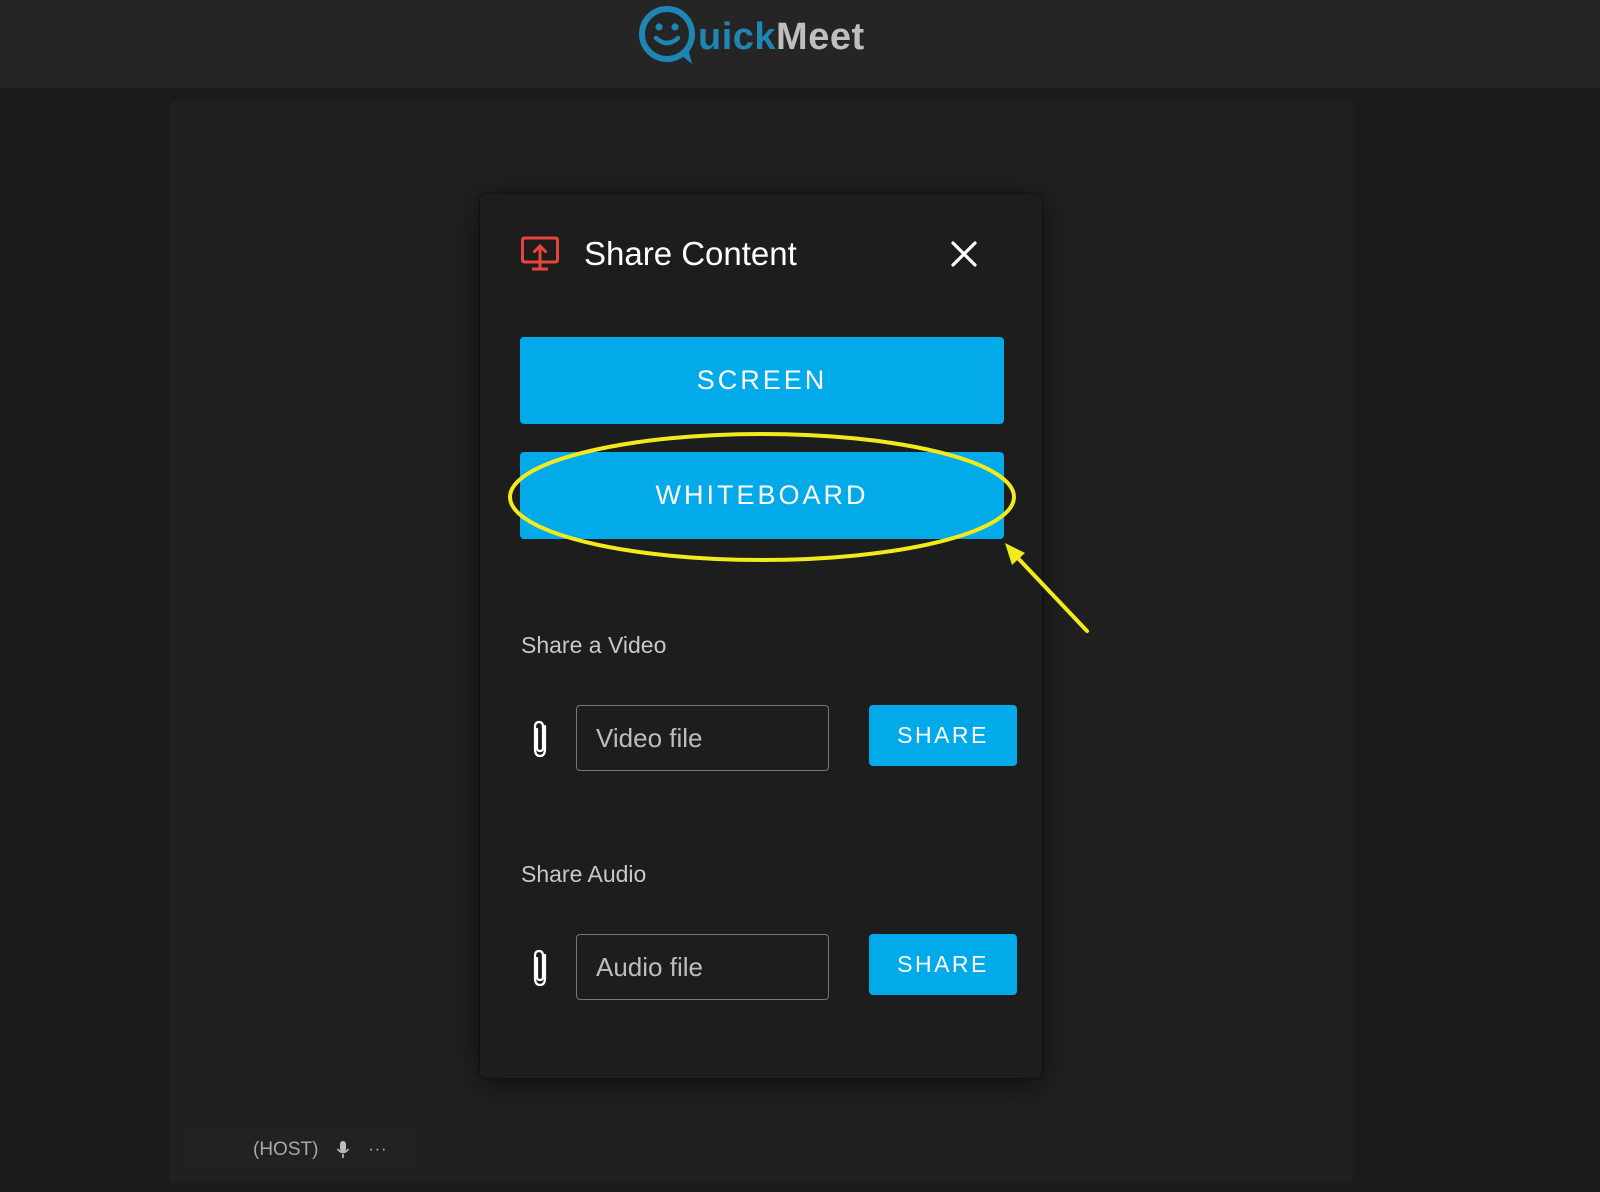  What do you see at coordinates (762, 380) in the screenshot?
I see `share-screen-button: SCREEN` at bounding box center [762, 380].